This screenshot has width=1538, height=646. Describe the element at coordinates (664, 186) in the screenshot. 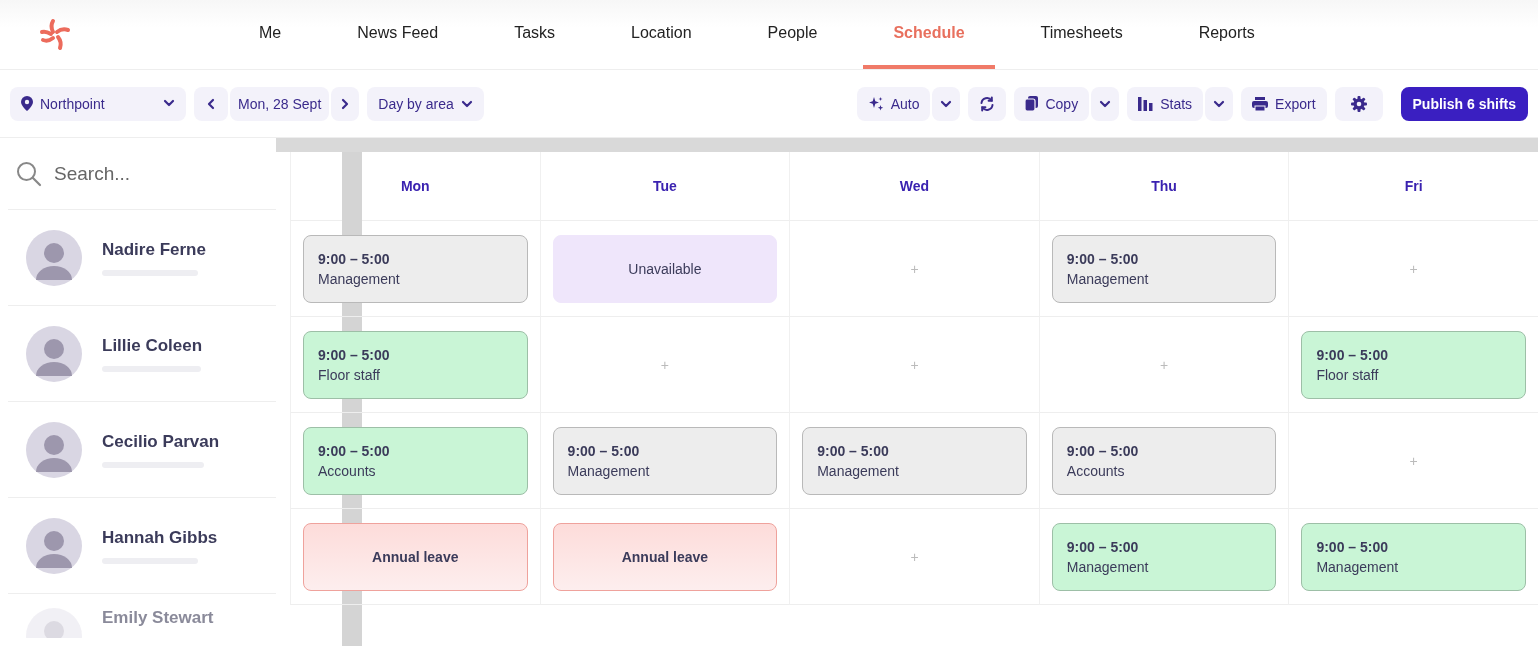

I see `day-header: Tue` at that location.